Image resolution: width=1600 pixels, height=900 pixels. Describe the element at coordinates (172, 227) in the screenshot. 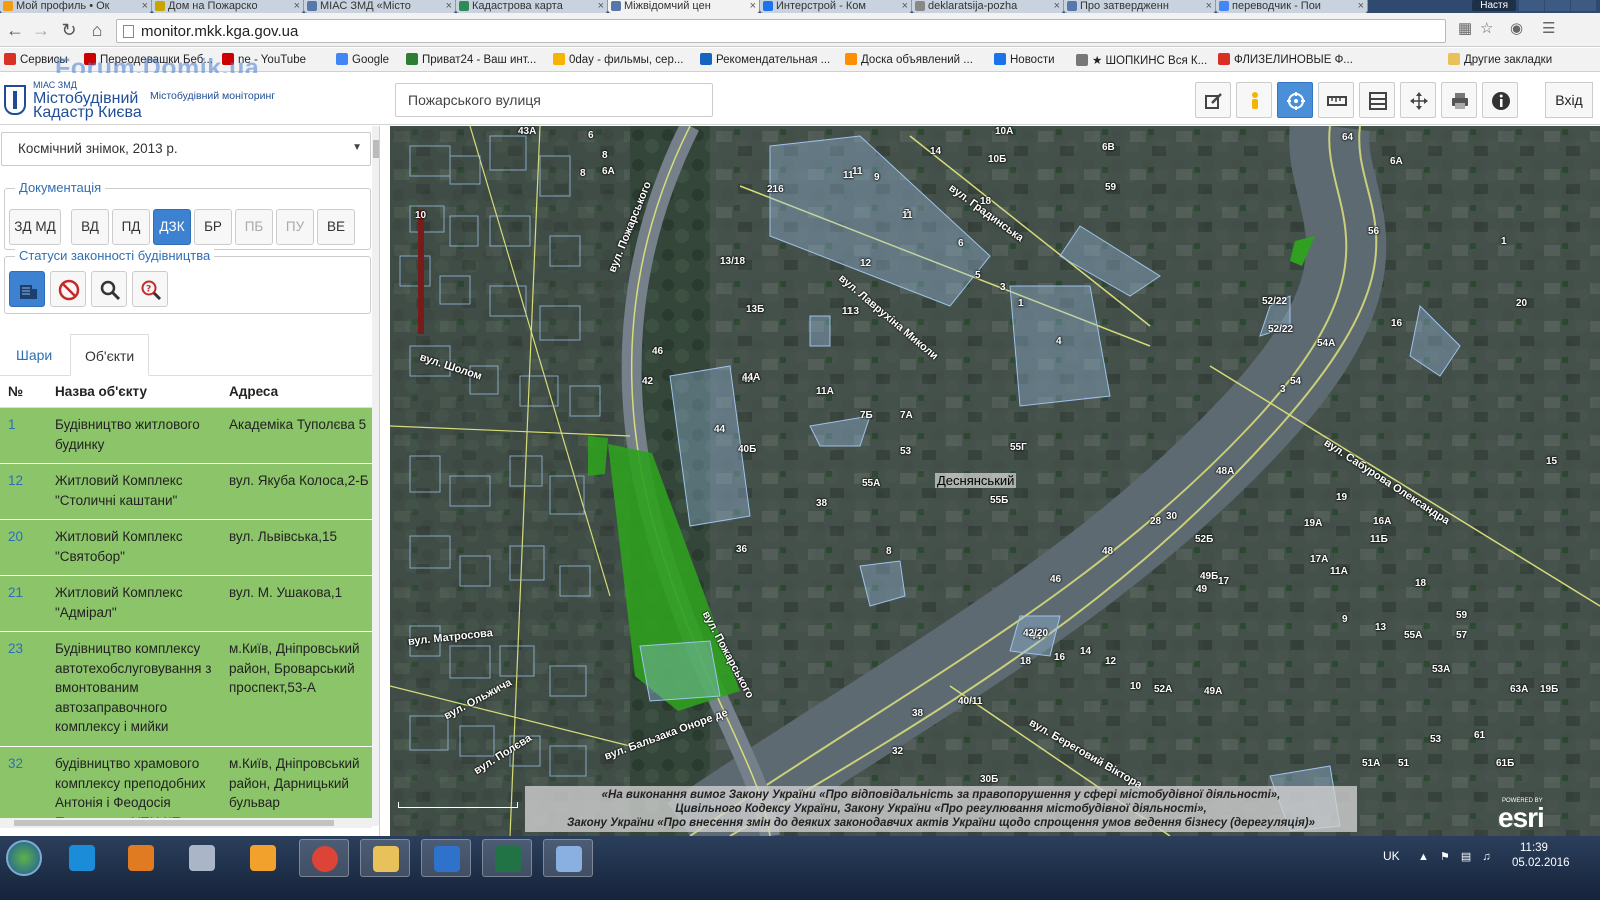

I see `doc-btn-dzk: ДЗК` at that location.